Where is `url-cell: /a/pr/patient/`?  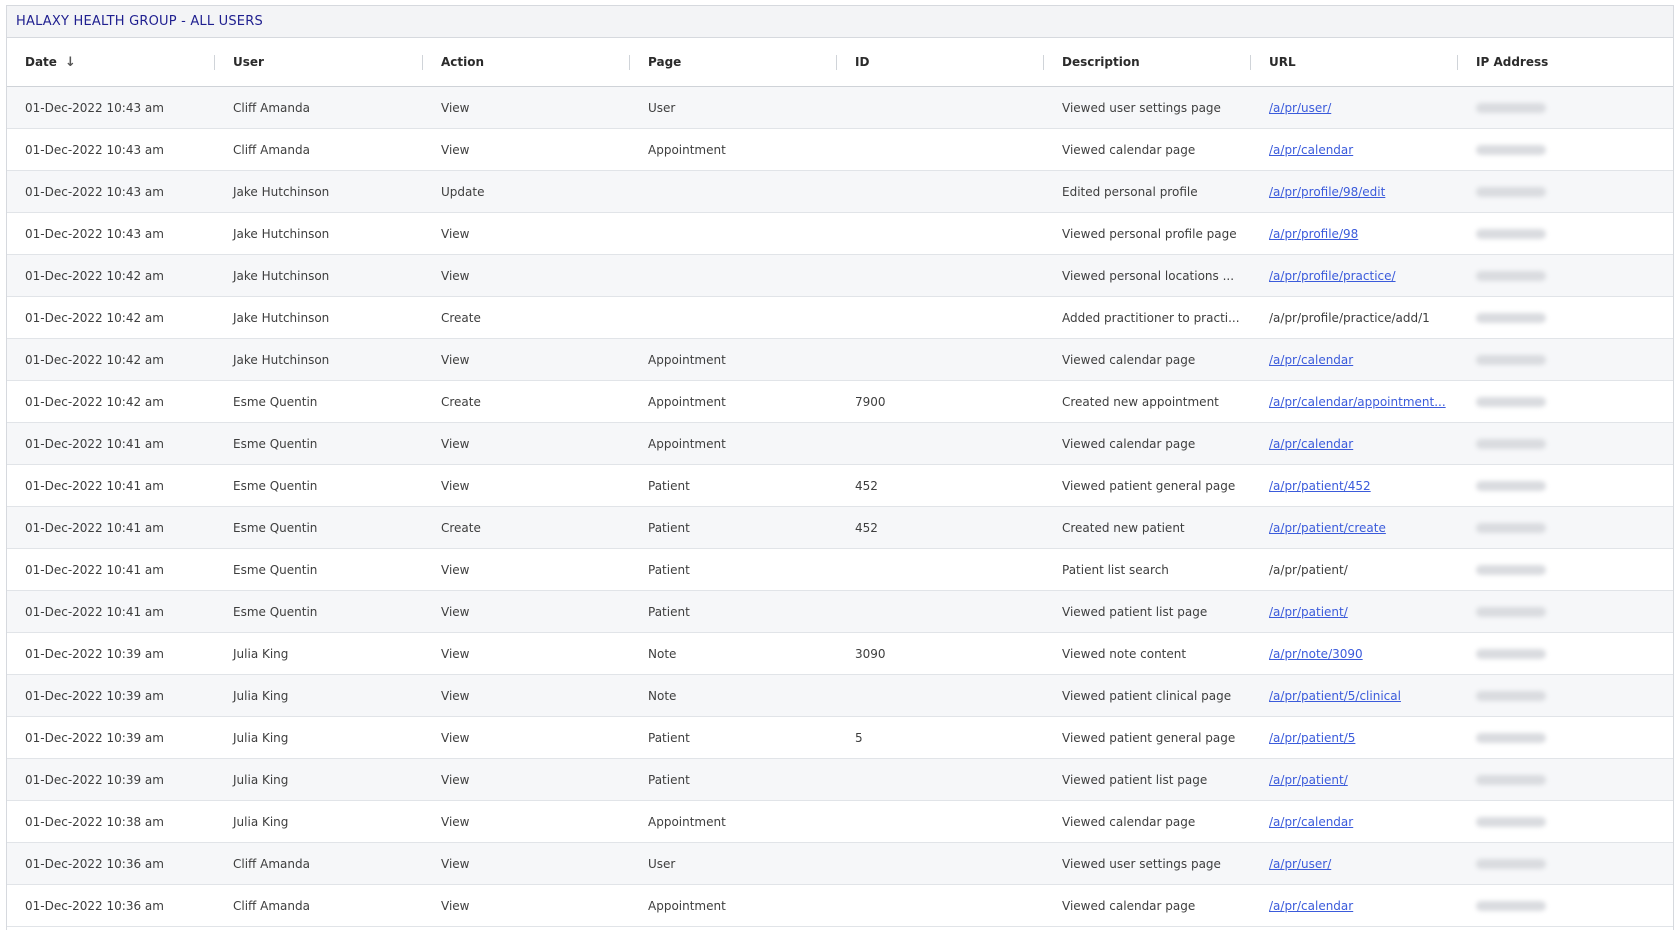 url-cell: /a/pr/patient/ is located at coordinates (1354, 779).